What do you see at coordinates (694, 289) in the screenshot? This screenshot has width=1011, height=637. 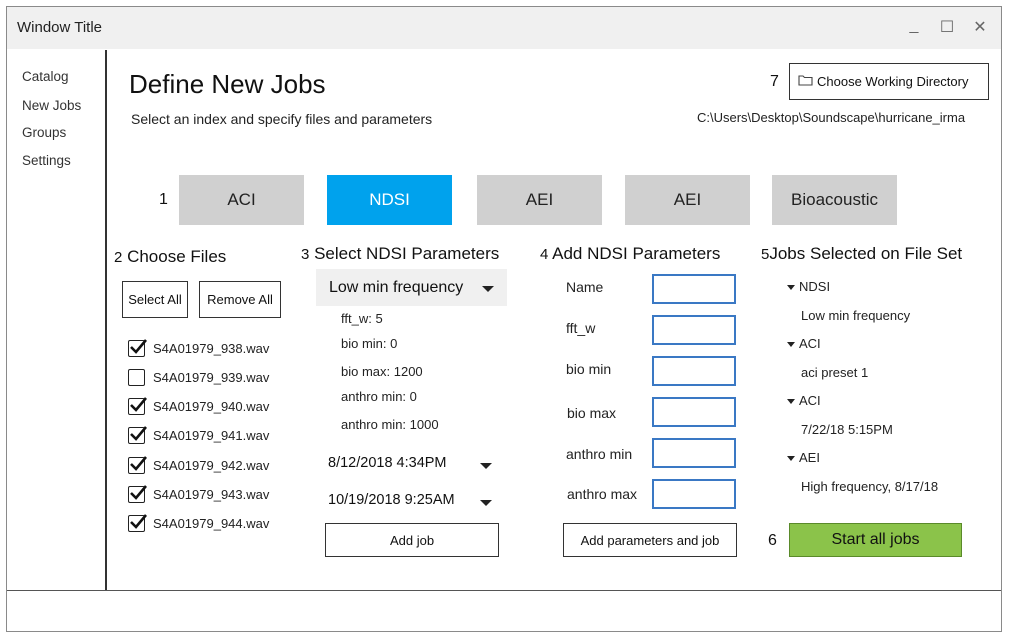 I see `name-field` at bounding box center [694, 289].